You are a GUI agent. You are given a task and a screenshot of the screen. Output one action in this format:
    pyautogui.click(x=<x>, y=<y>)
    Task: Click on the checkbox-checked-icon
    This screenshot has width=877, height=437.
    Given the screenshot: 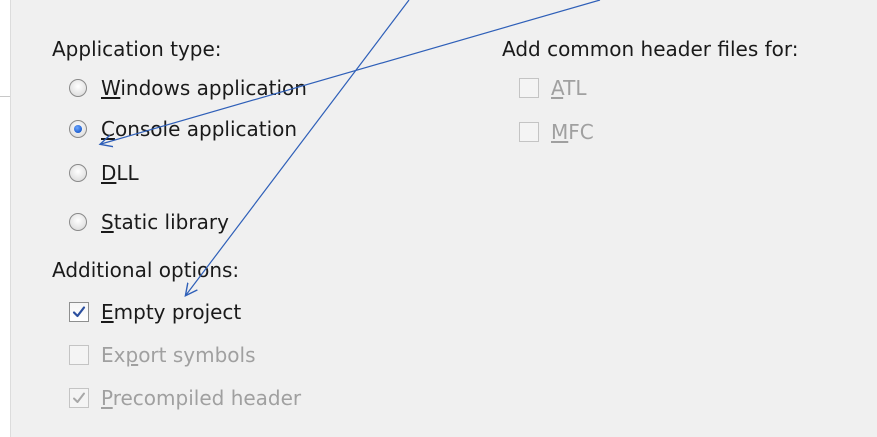 What is the action you would take?
    pyautogui.click(x=79, y=312)
    